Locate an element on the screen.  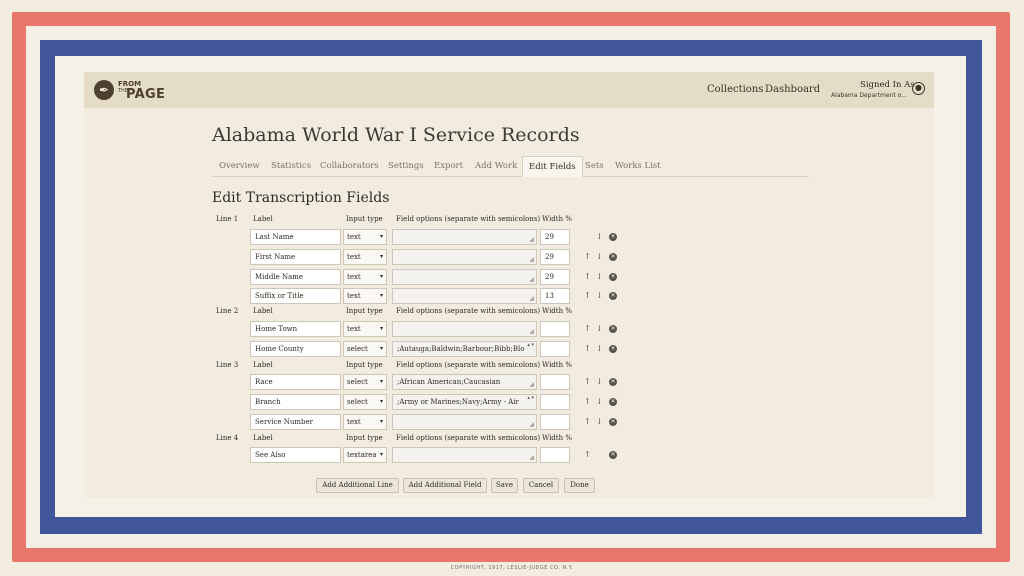
add-line-button: Add Additional Line is located at coordinates (357, 485).